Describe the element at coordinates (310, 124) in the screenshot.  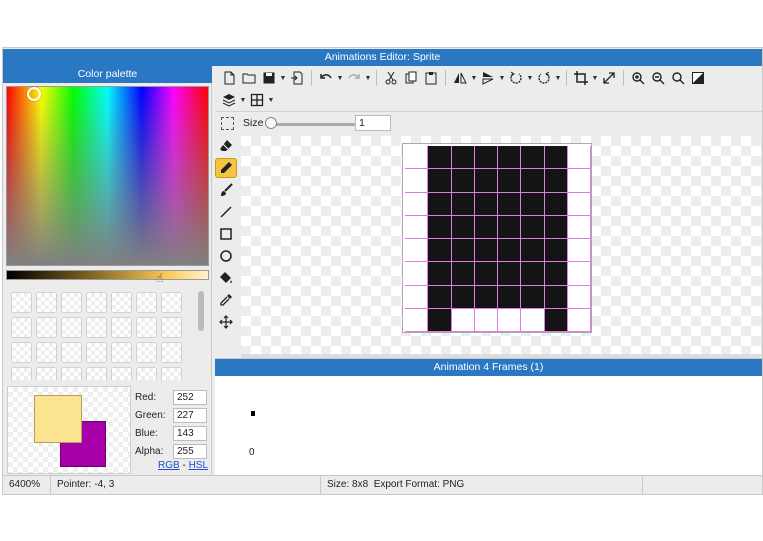
I see `size-slider-track` at that location.